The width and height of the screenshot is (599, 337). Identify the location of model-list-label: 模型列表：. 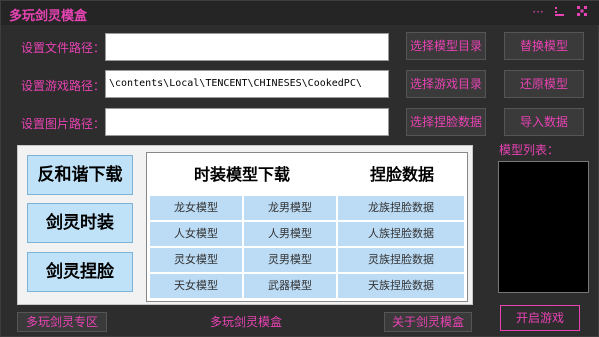
(529, 150).